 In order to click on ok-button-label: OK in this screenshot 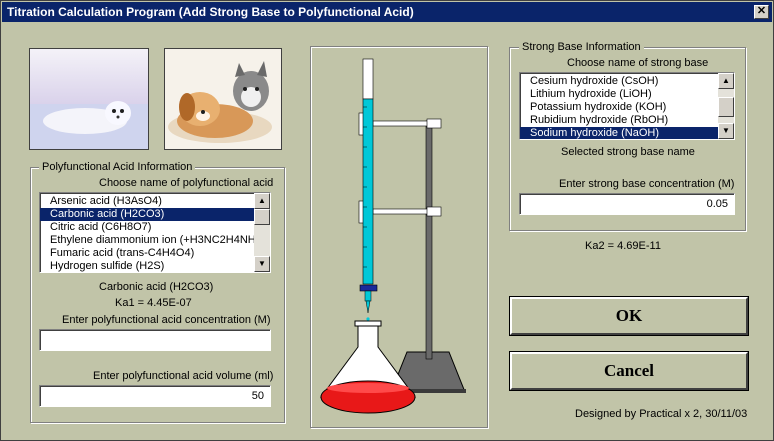, I will do `click(629, 315)`.